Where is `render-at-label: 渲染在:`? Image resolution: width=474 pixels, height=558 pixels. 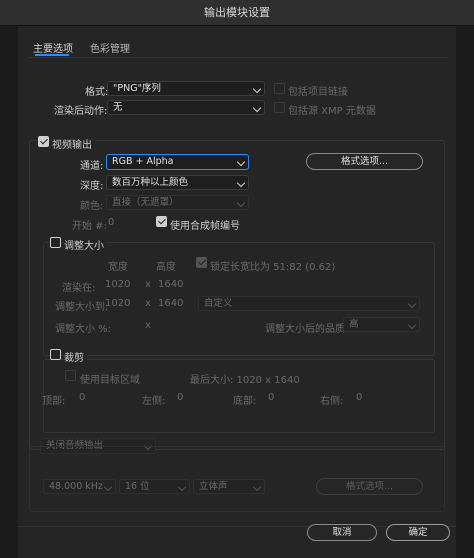 render-at-label: 渲染在: is located at coordinates (79, 288).